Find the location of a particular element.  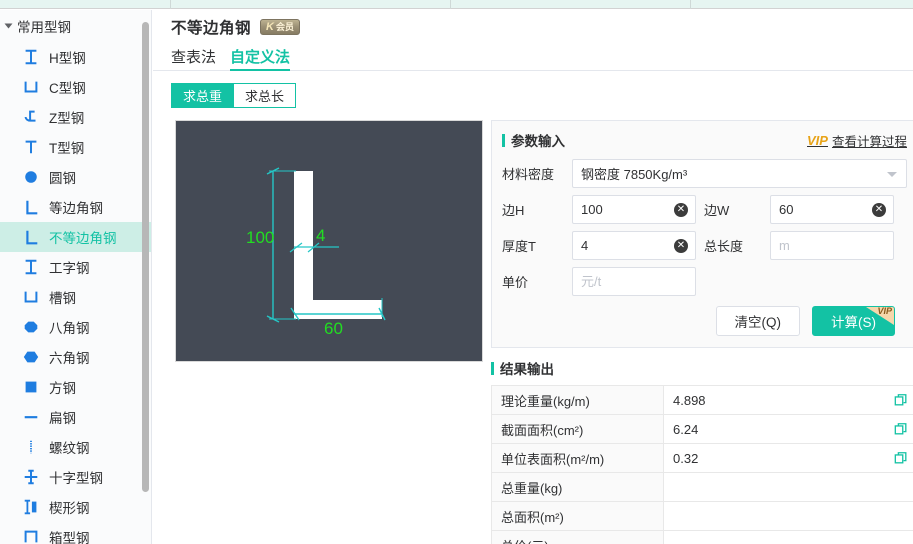

calculate-button: 计算(S) VIP is located at coordinates (853, 321).